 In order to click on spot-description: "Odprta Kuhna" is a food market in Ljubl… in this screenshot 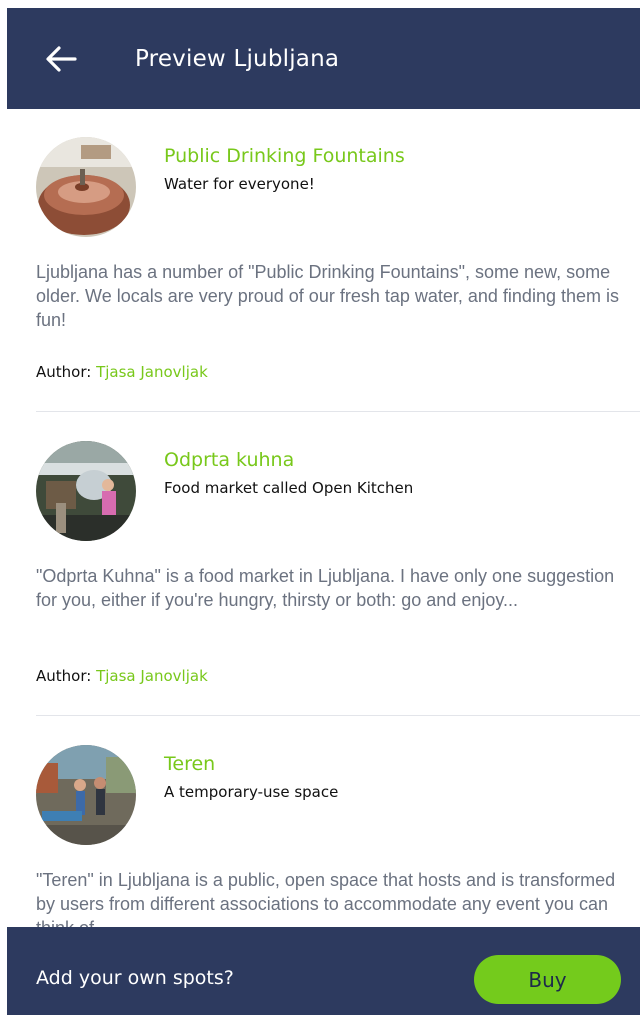, I will do `click(325, 588)`.